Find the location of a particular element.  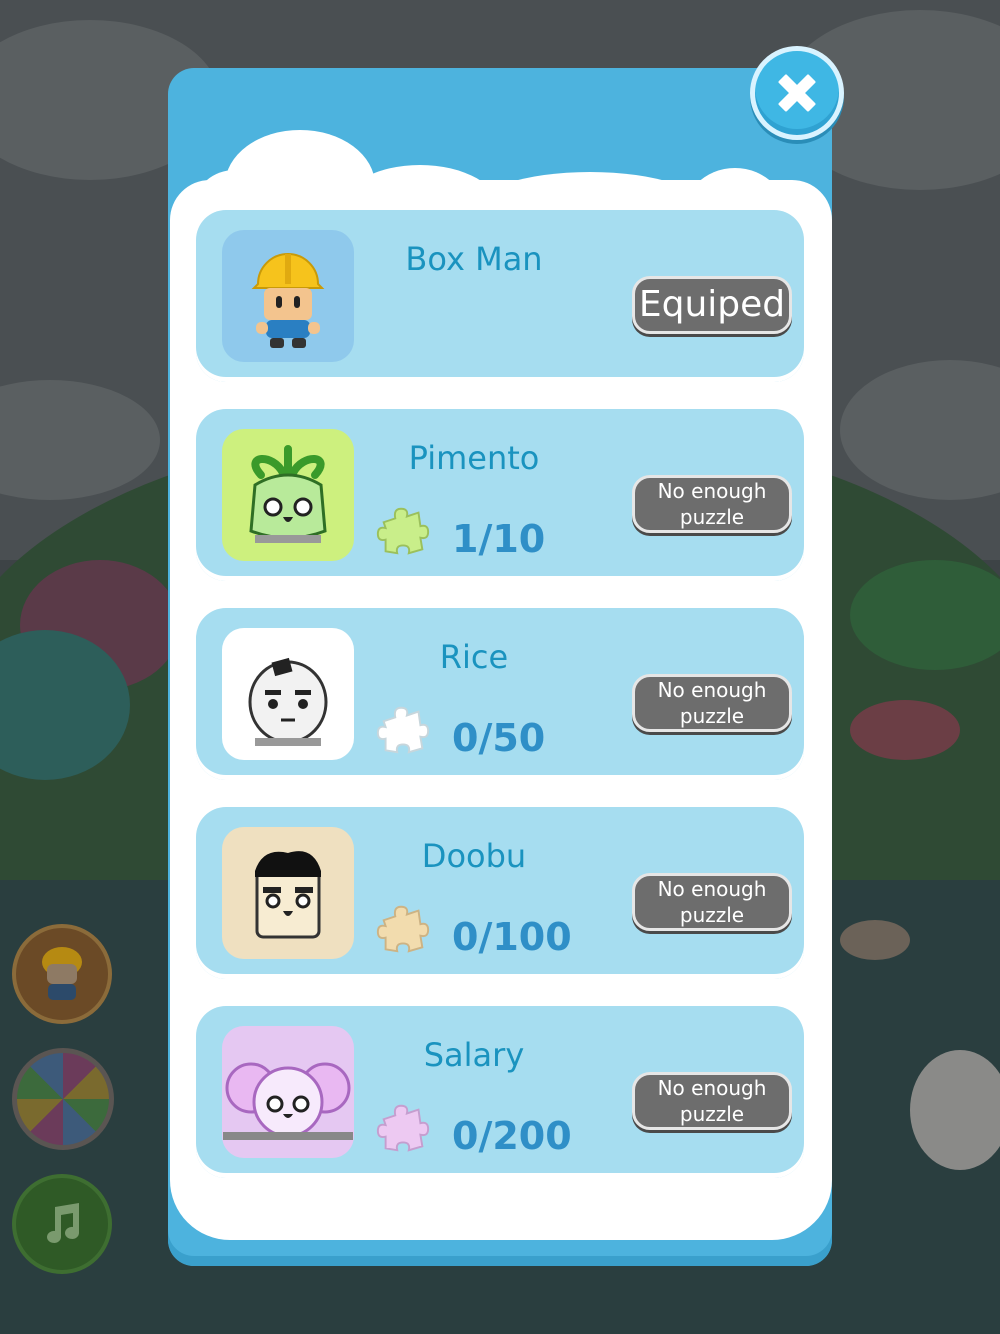

character-name: Salary is located at coordinates (474, 1055).